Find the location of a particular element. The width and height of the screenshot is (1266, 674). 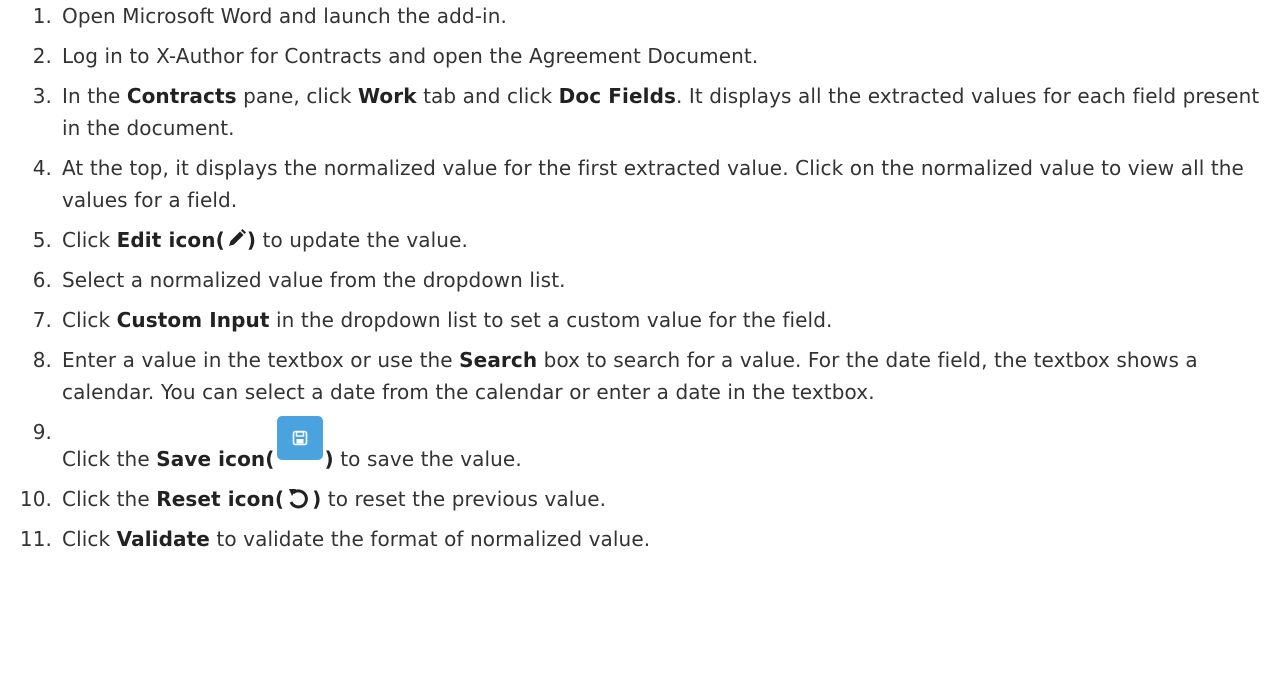

step-text: to save the value. is located at coordinates (427, 459).